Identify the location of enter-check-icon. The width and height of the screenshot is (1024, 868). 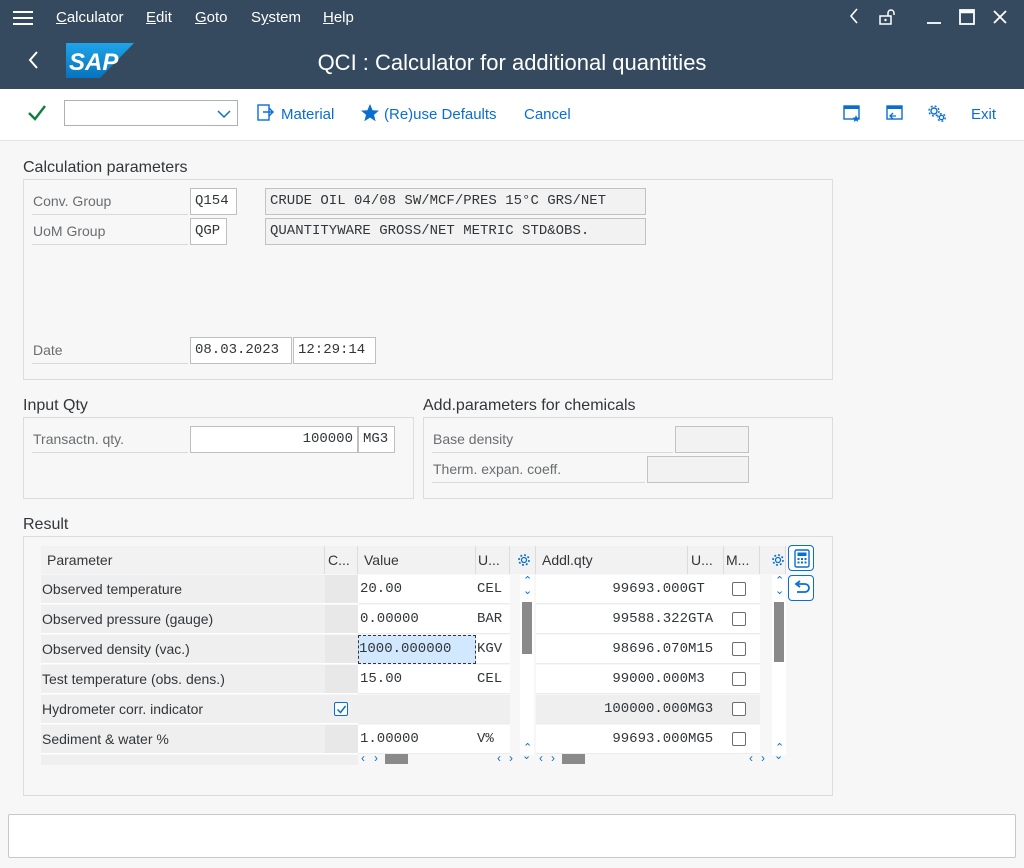
(37, 115).